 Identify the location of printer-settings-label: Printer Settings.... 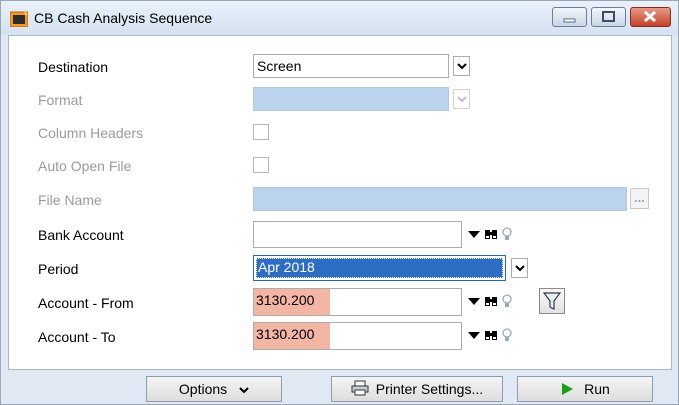
(429, 389).